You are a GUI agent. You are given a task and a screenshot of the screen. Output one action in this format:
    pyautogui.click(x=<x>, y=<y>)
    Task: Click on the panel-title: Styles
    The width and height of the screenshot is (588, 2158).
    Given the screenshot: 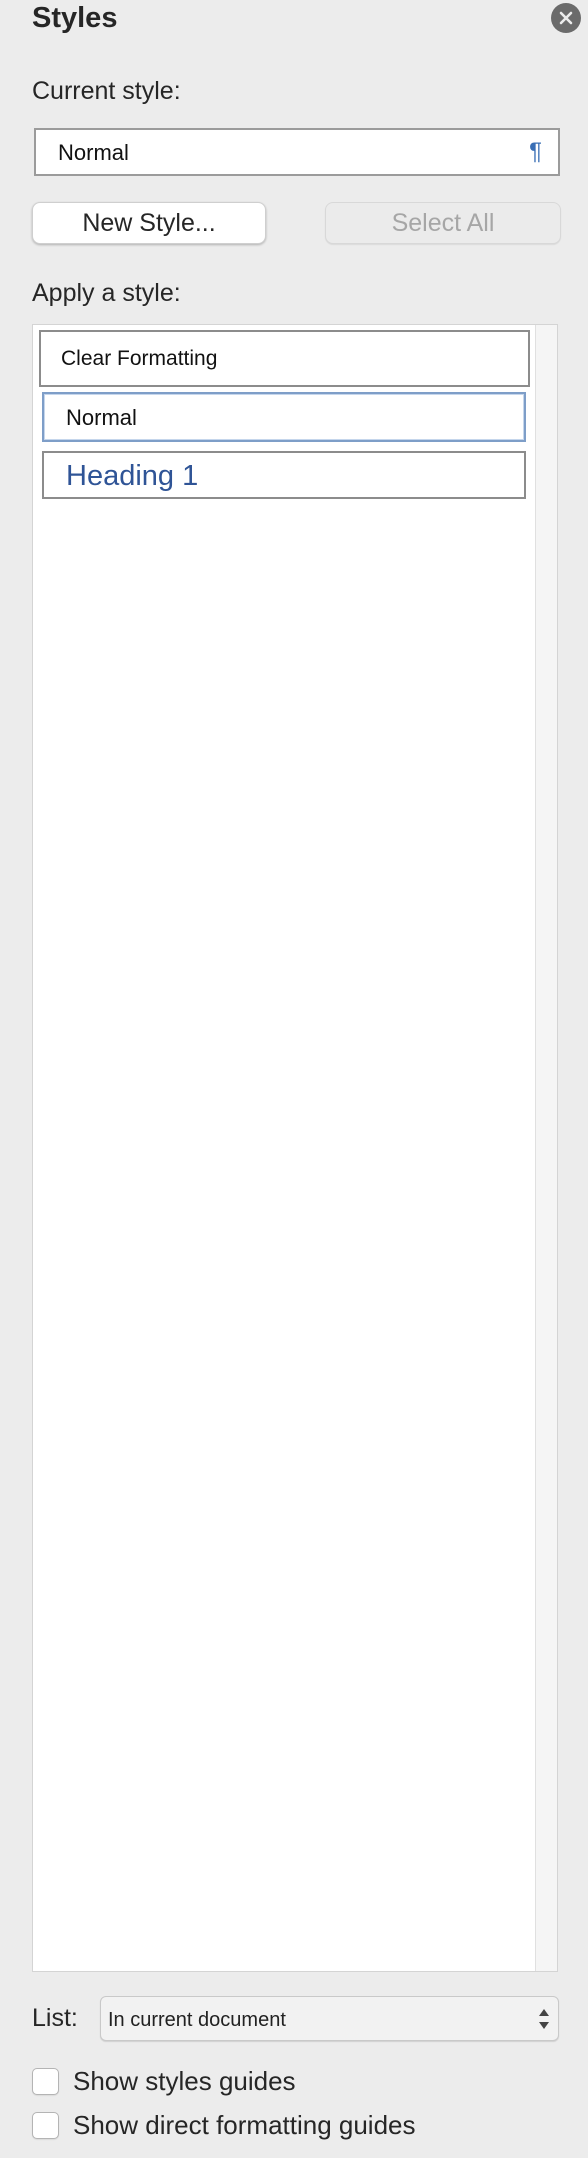 What is the action you would take?
    pyautogui.click(x=75, y=18)
    